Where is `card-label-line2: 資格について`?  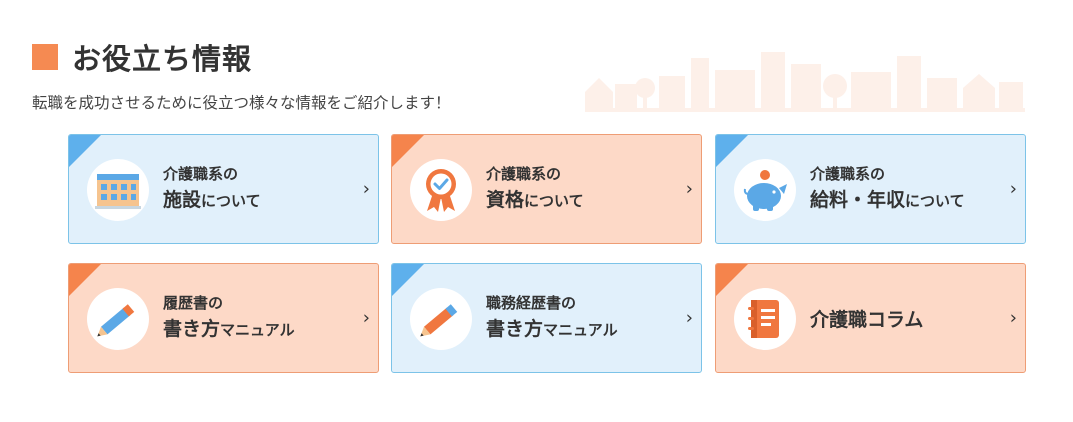
card-label-line2: 資格について is located at coordinates (535, 200).